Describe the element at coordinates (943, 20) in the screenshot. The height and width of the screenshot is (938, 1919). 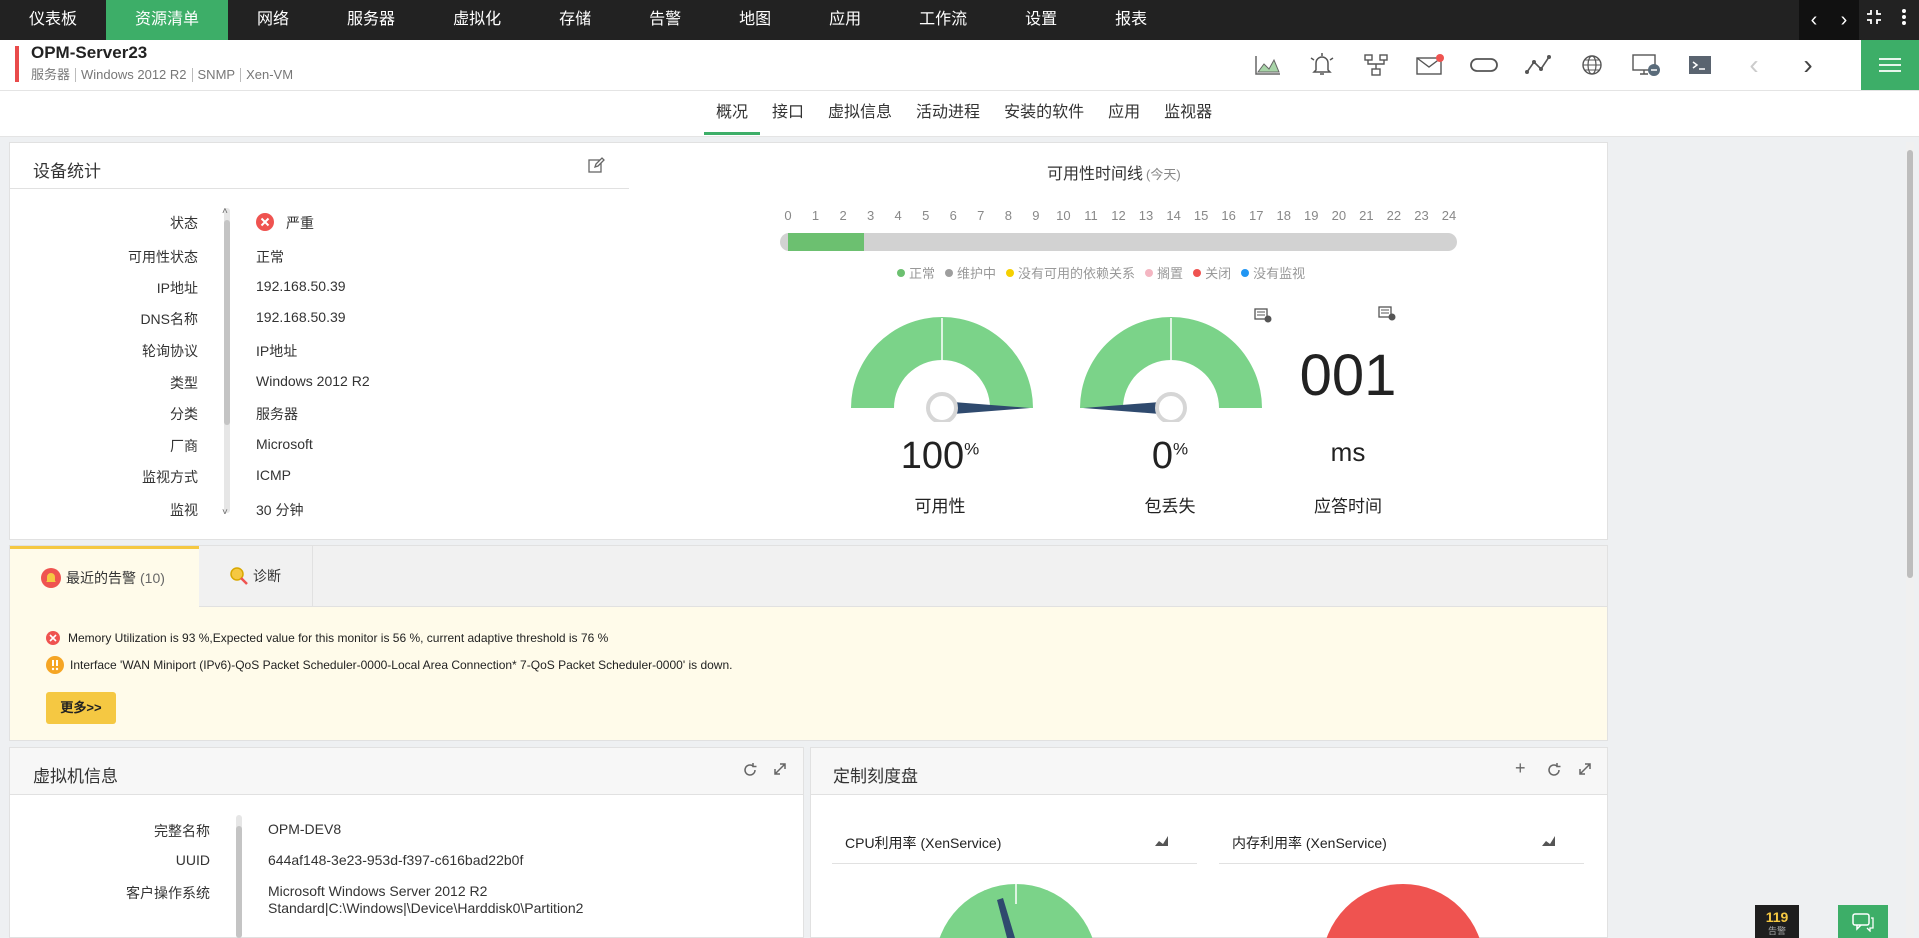
I see `nav-item-workflow: 工作流` at that location.